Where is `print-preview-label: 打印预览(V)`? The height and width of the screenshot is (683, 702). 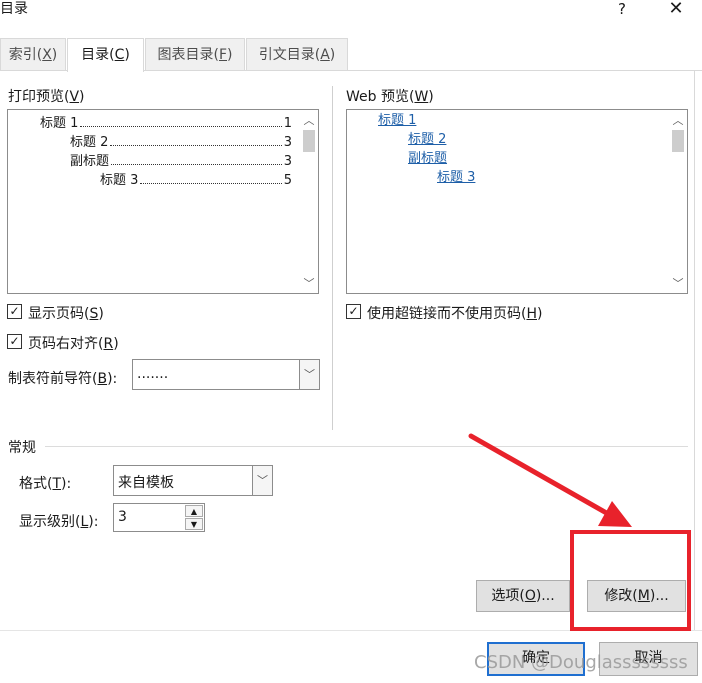 print-preview-label: 打印预览(V) is located at coordinates (46, 96).